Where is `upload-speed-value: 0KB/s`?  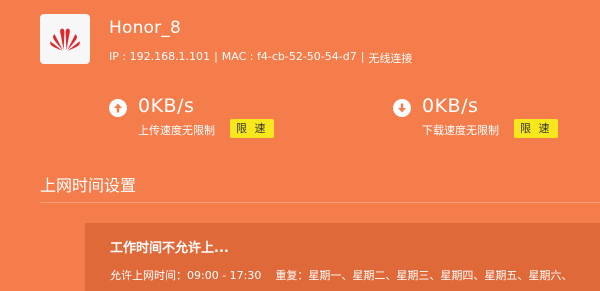
upload-speed-value: 0KB/s is located at coordinates (166, 106).